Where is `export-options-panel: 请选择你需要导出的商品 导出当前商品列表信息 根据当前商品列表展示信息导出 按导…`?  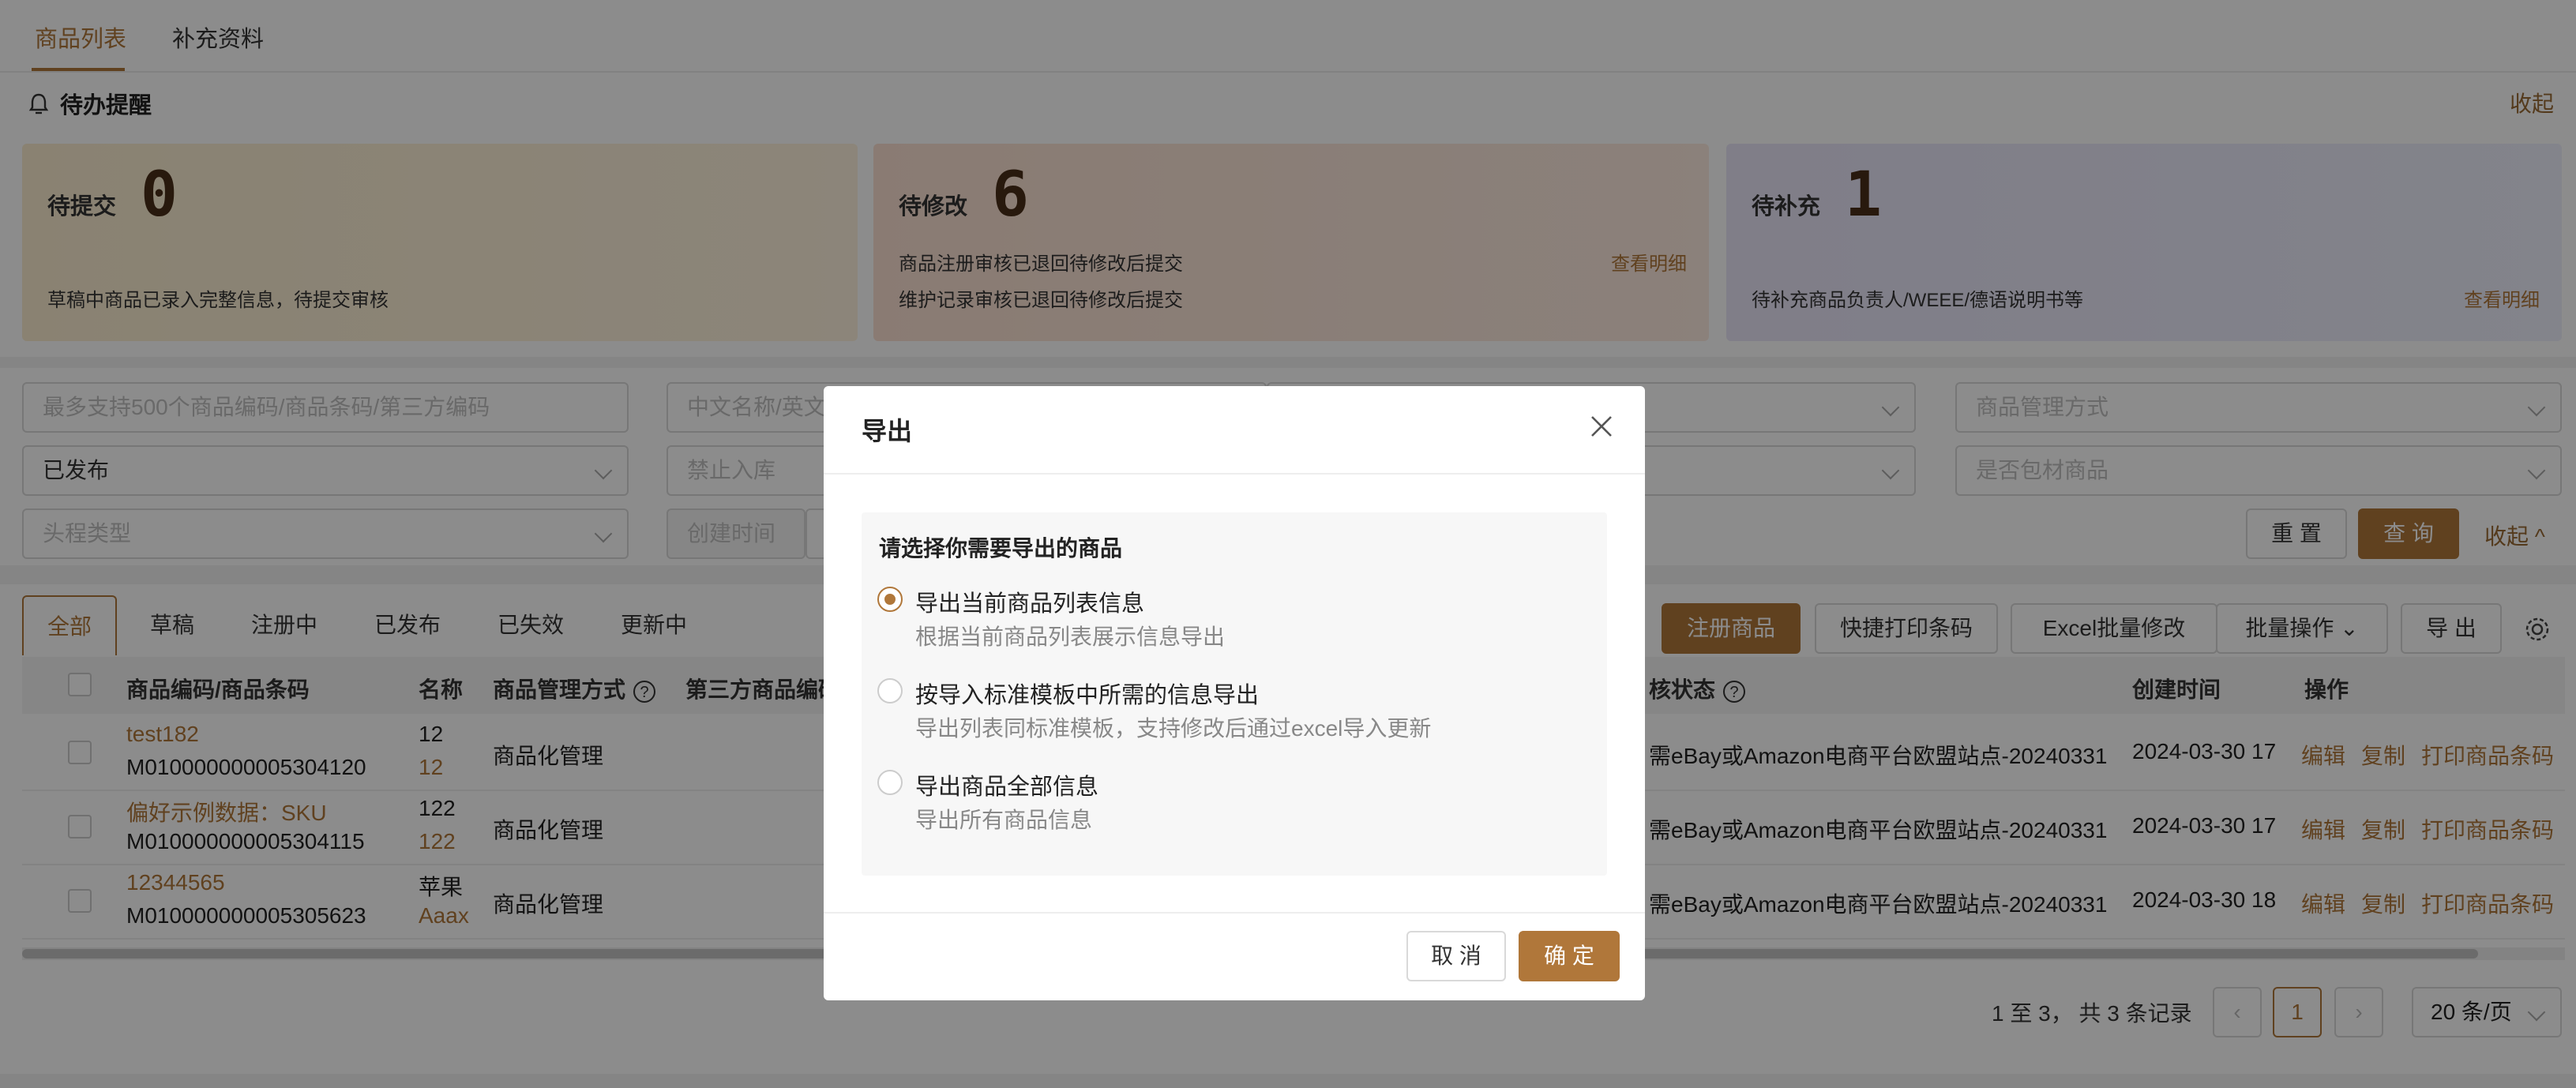
export-options-panel: 请选择你需要导出的商品 导出当前商品列表信息 根据当前商品列表展示信息导出 按导… is located at coordinates (1234, 694).